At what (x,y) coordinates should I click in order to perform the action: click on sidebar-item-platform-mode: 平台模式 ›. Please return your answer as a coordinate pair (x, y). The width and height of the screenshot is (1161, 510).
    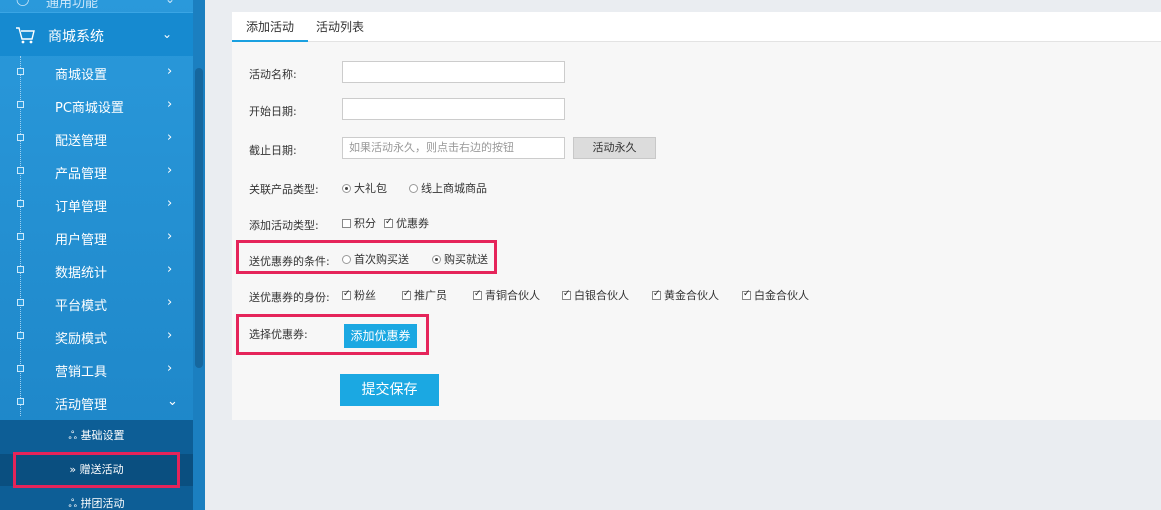
    Looking at the image, I should click on (96, 303).